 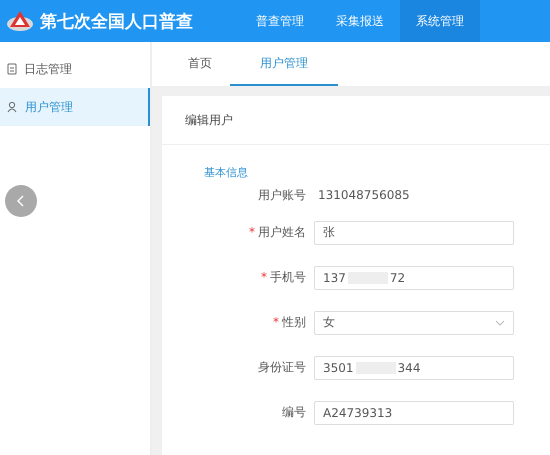 I want to click on field-label-text: 用户账号, so click(x=282, y=195).